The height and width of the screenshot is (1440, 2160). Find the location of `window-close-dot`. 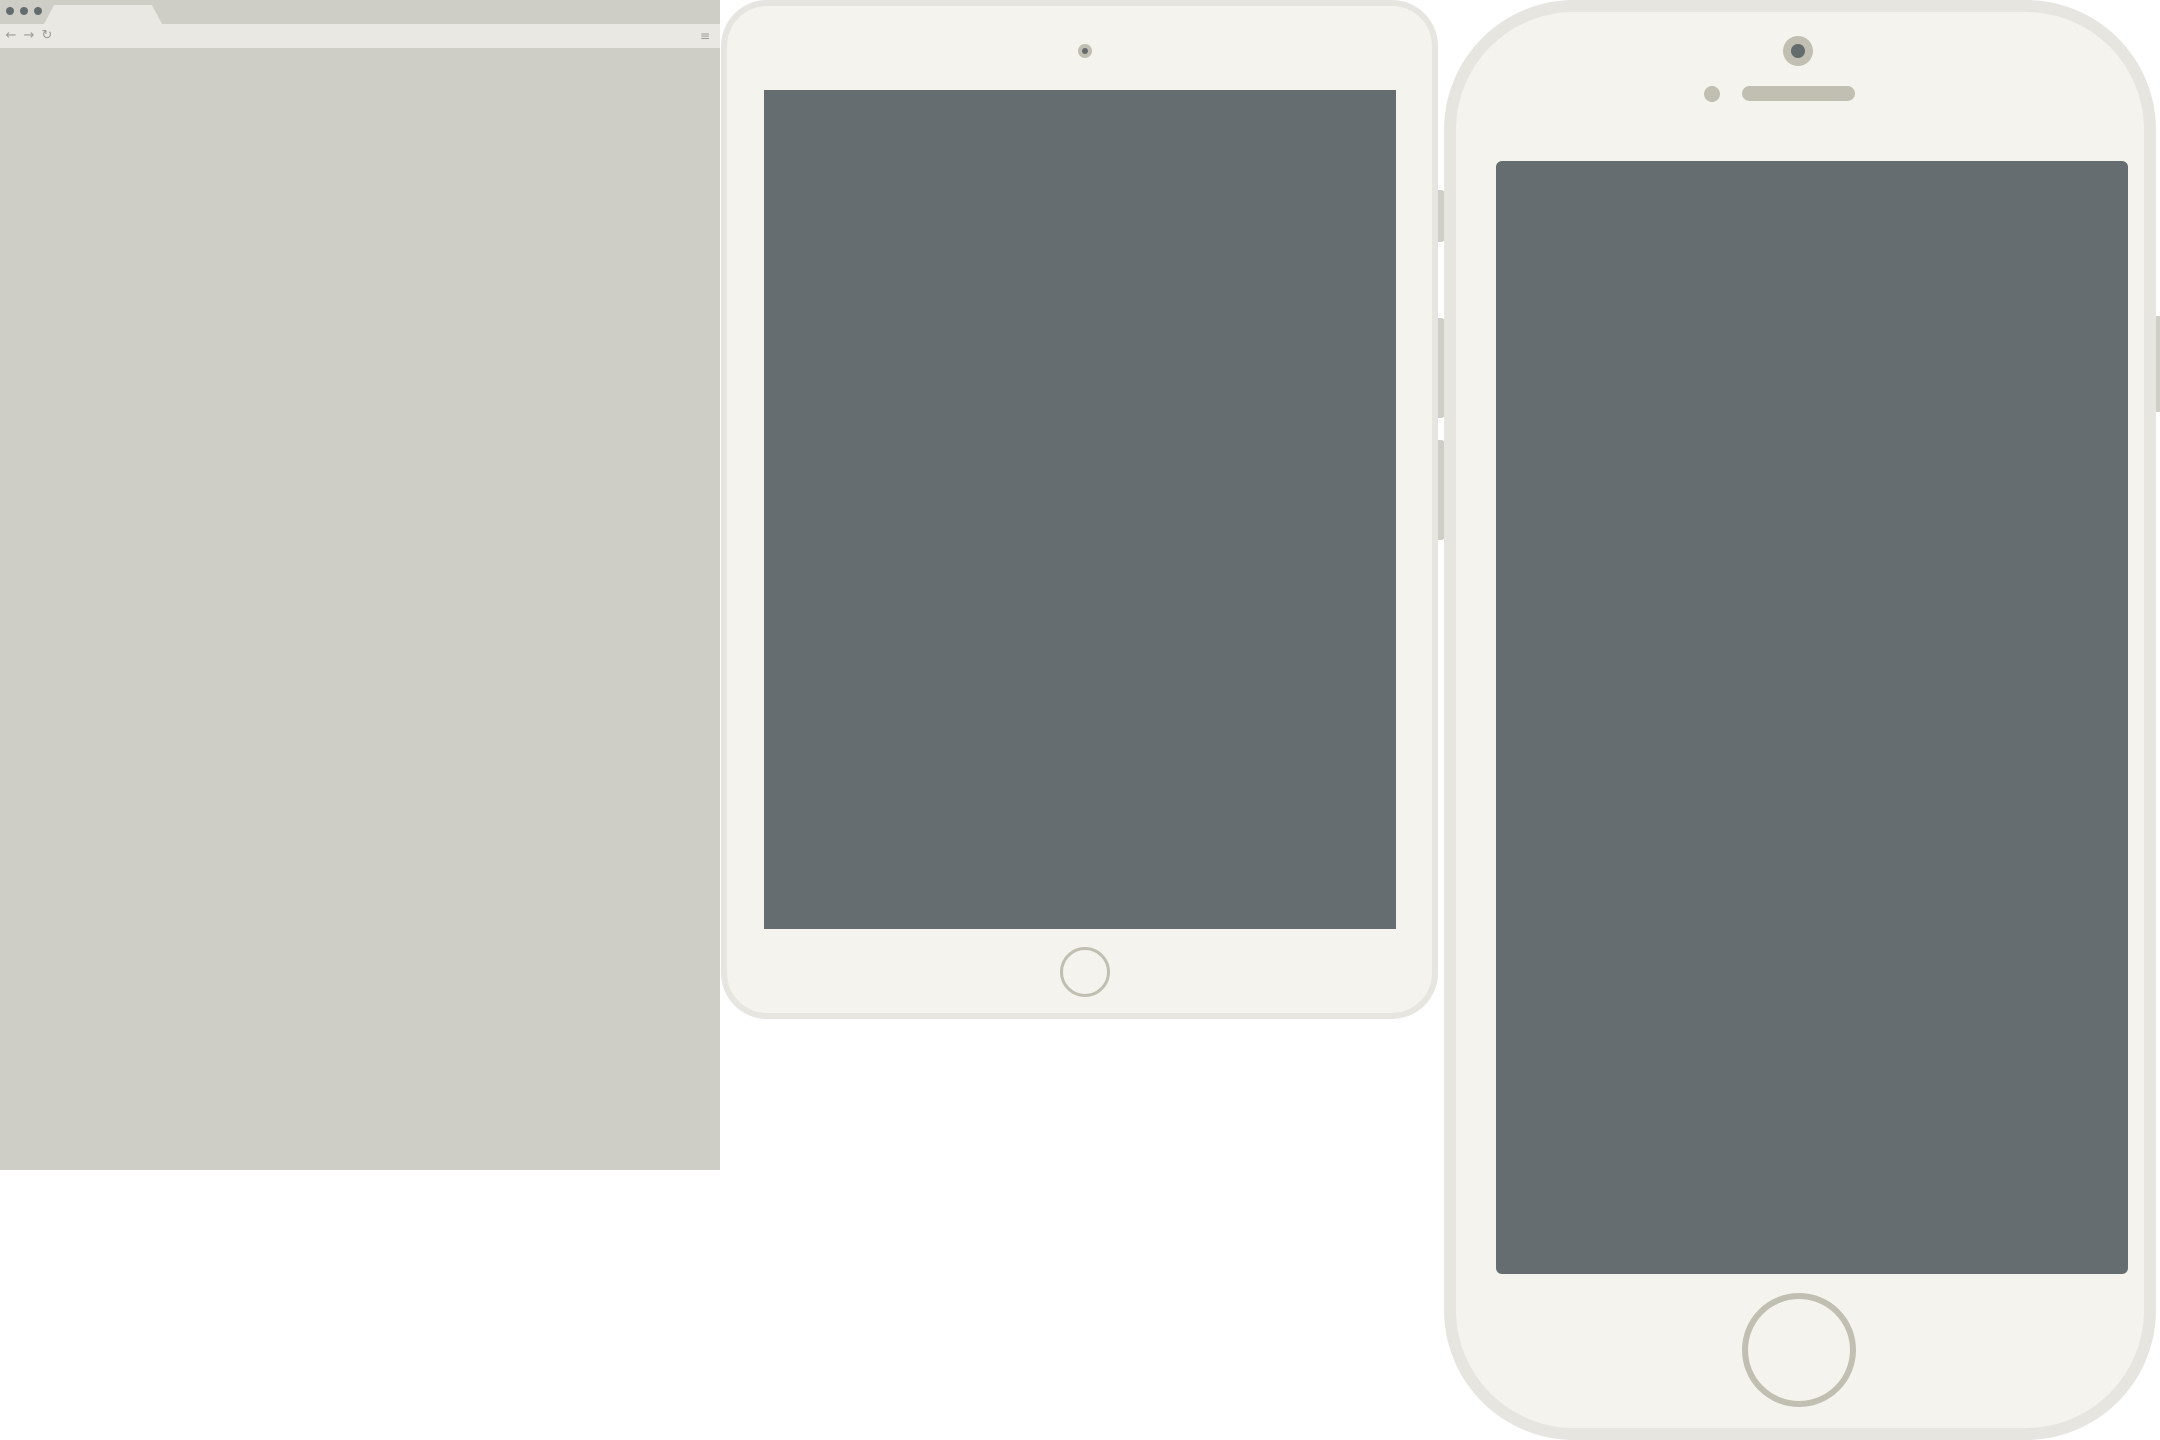

window-close-dot is located at coordinates (10, 11).